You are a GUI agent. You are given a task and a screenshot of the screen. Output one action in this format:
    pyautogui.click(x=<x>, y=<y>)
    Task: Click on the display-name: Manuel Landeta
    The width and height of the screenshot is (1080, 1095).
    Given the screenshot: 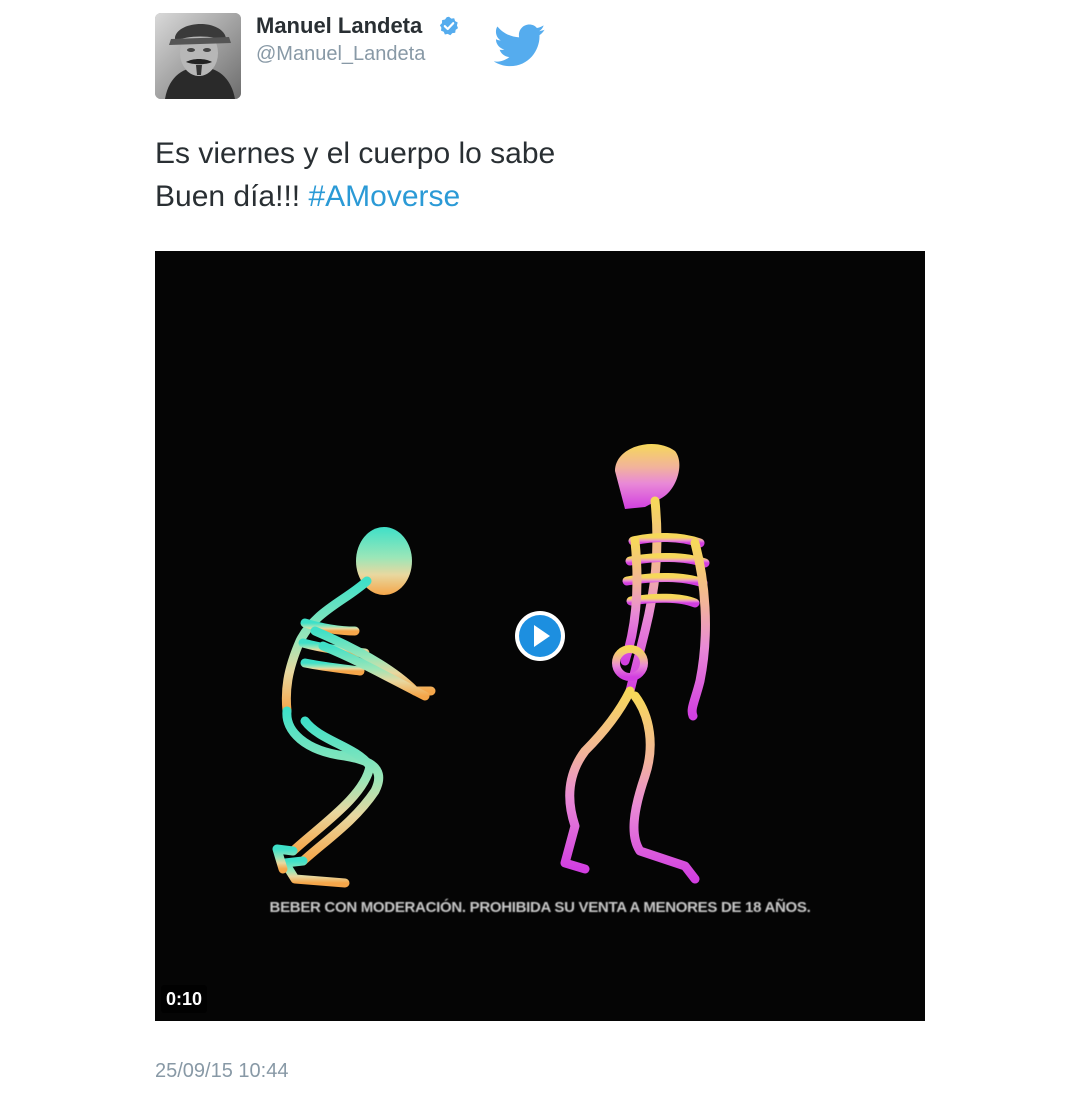 What is the action you would take?
    pyautogui.click(x=339, y=26)
    